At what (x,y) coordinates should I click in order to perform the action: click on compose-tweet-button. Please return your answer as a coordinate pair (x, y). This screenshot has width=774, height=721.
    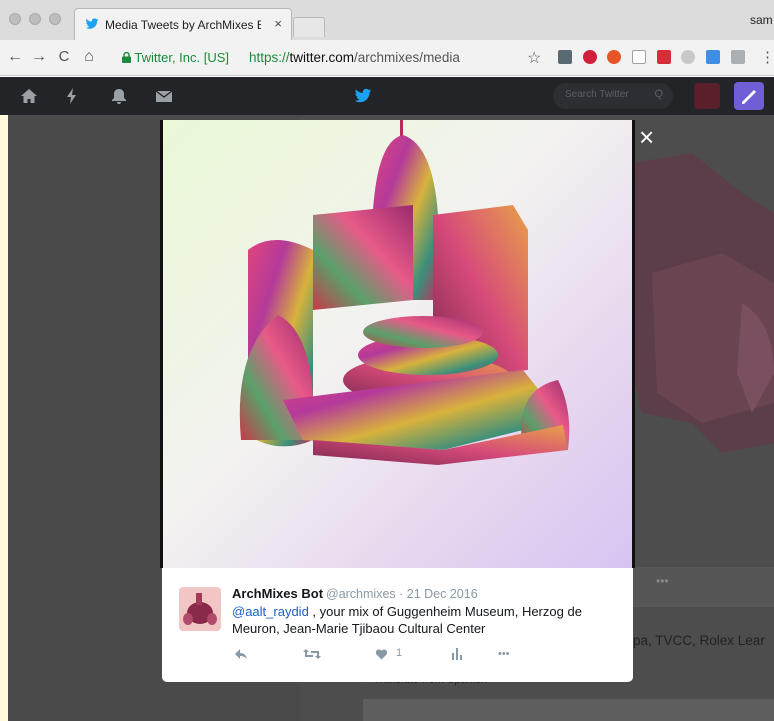
    Looking at the image, I should click on (749, 96).